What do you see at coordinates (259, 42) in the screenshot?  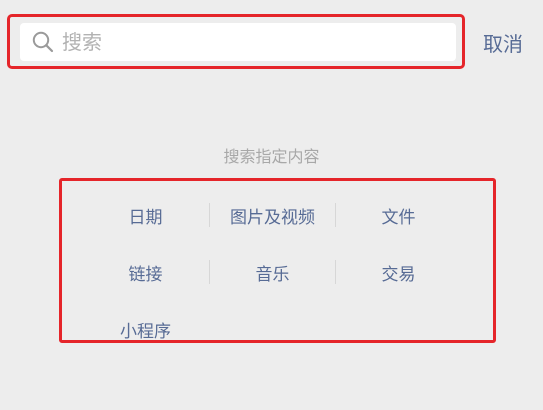 I see `search-input` at bounding box center [259, 42].